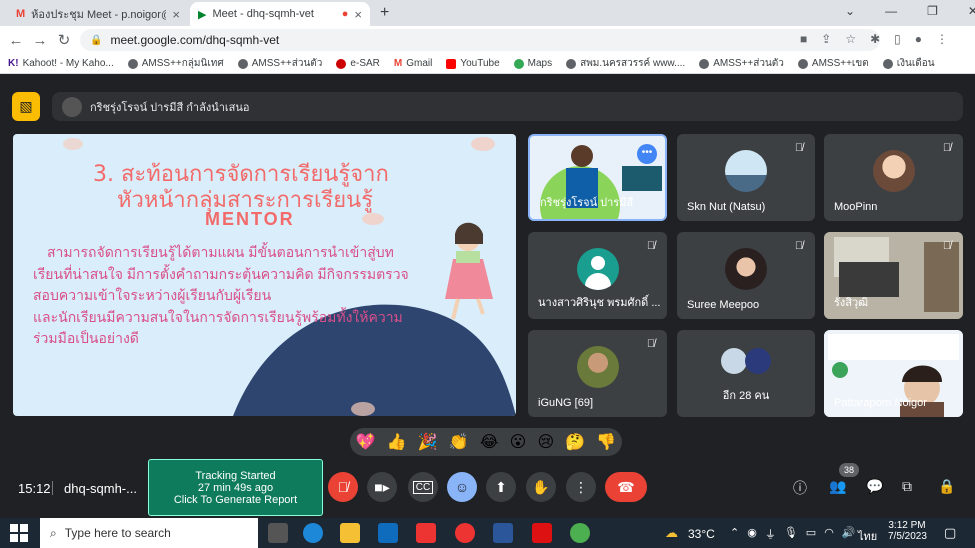 This screenshot has width=975, height=548. Describe the element at coordinates (545, 442) in the screenshot. I see `reaction-sad: 😢` at that location.